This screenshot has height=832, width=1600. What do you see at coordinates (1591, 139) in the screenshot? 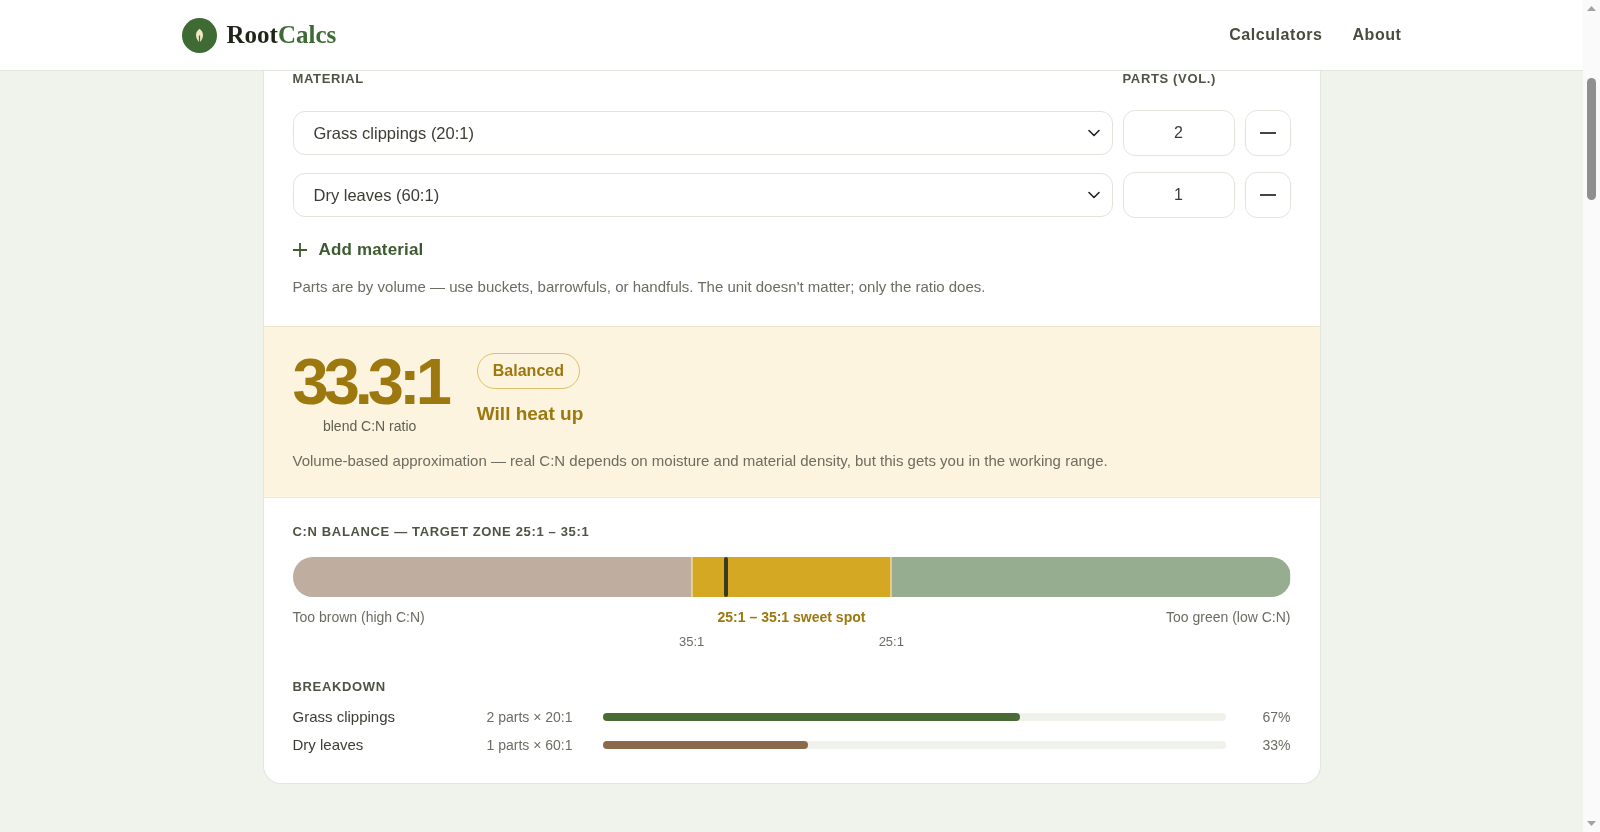
I see `scrollbar-thumb` at bounding box center [1591, 139].